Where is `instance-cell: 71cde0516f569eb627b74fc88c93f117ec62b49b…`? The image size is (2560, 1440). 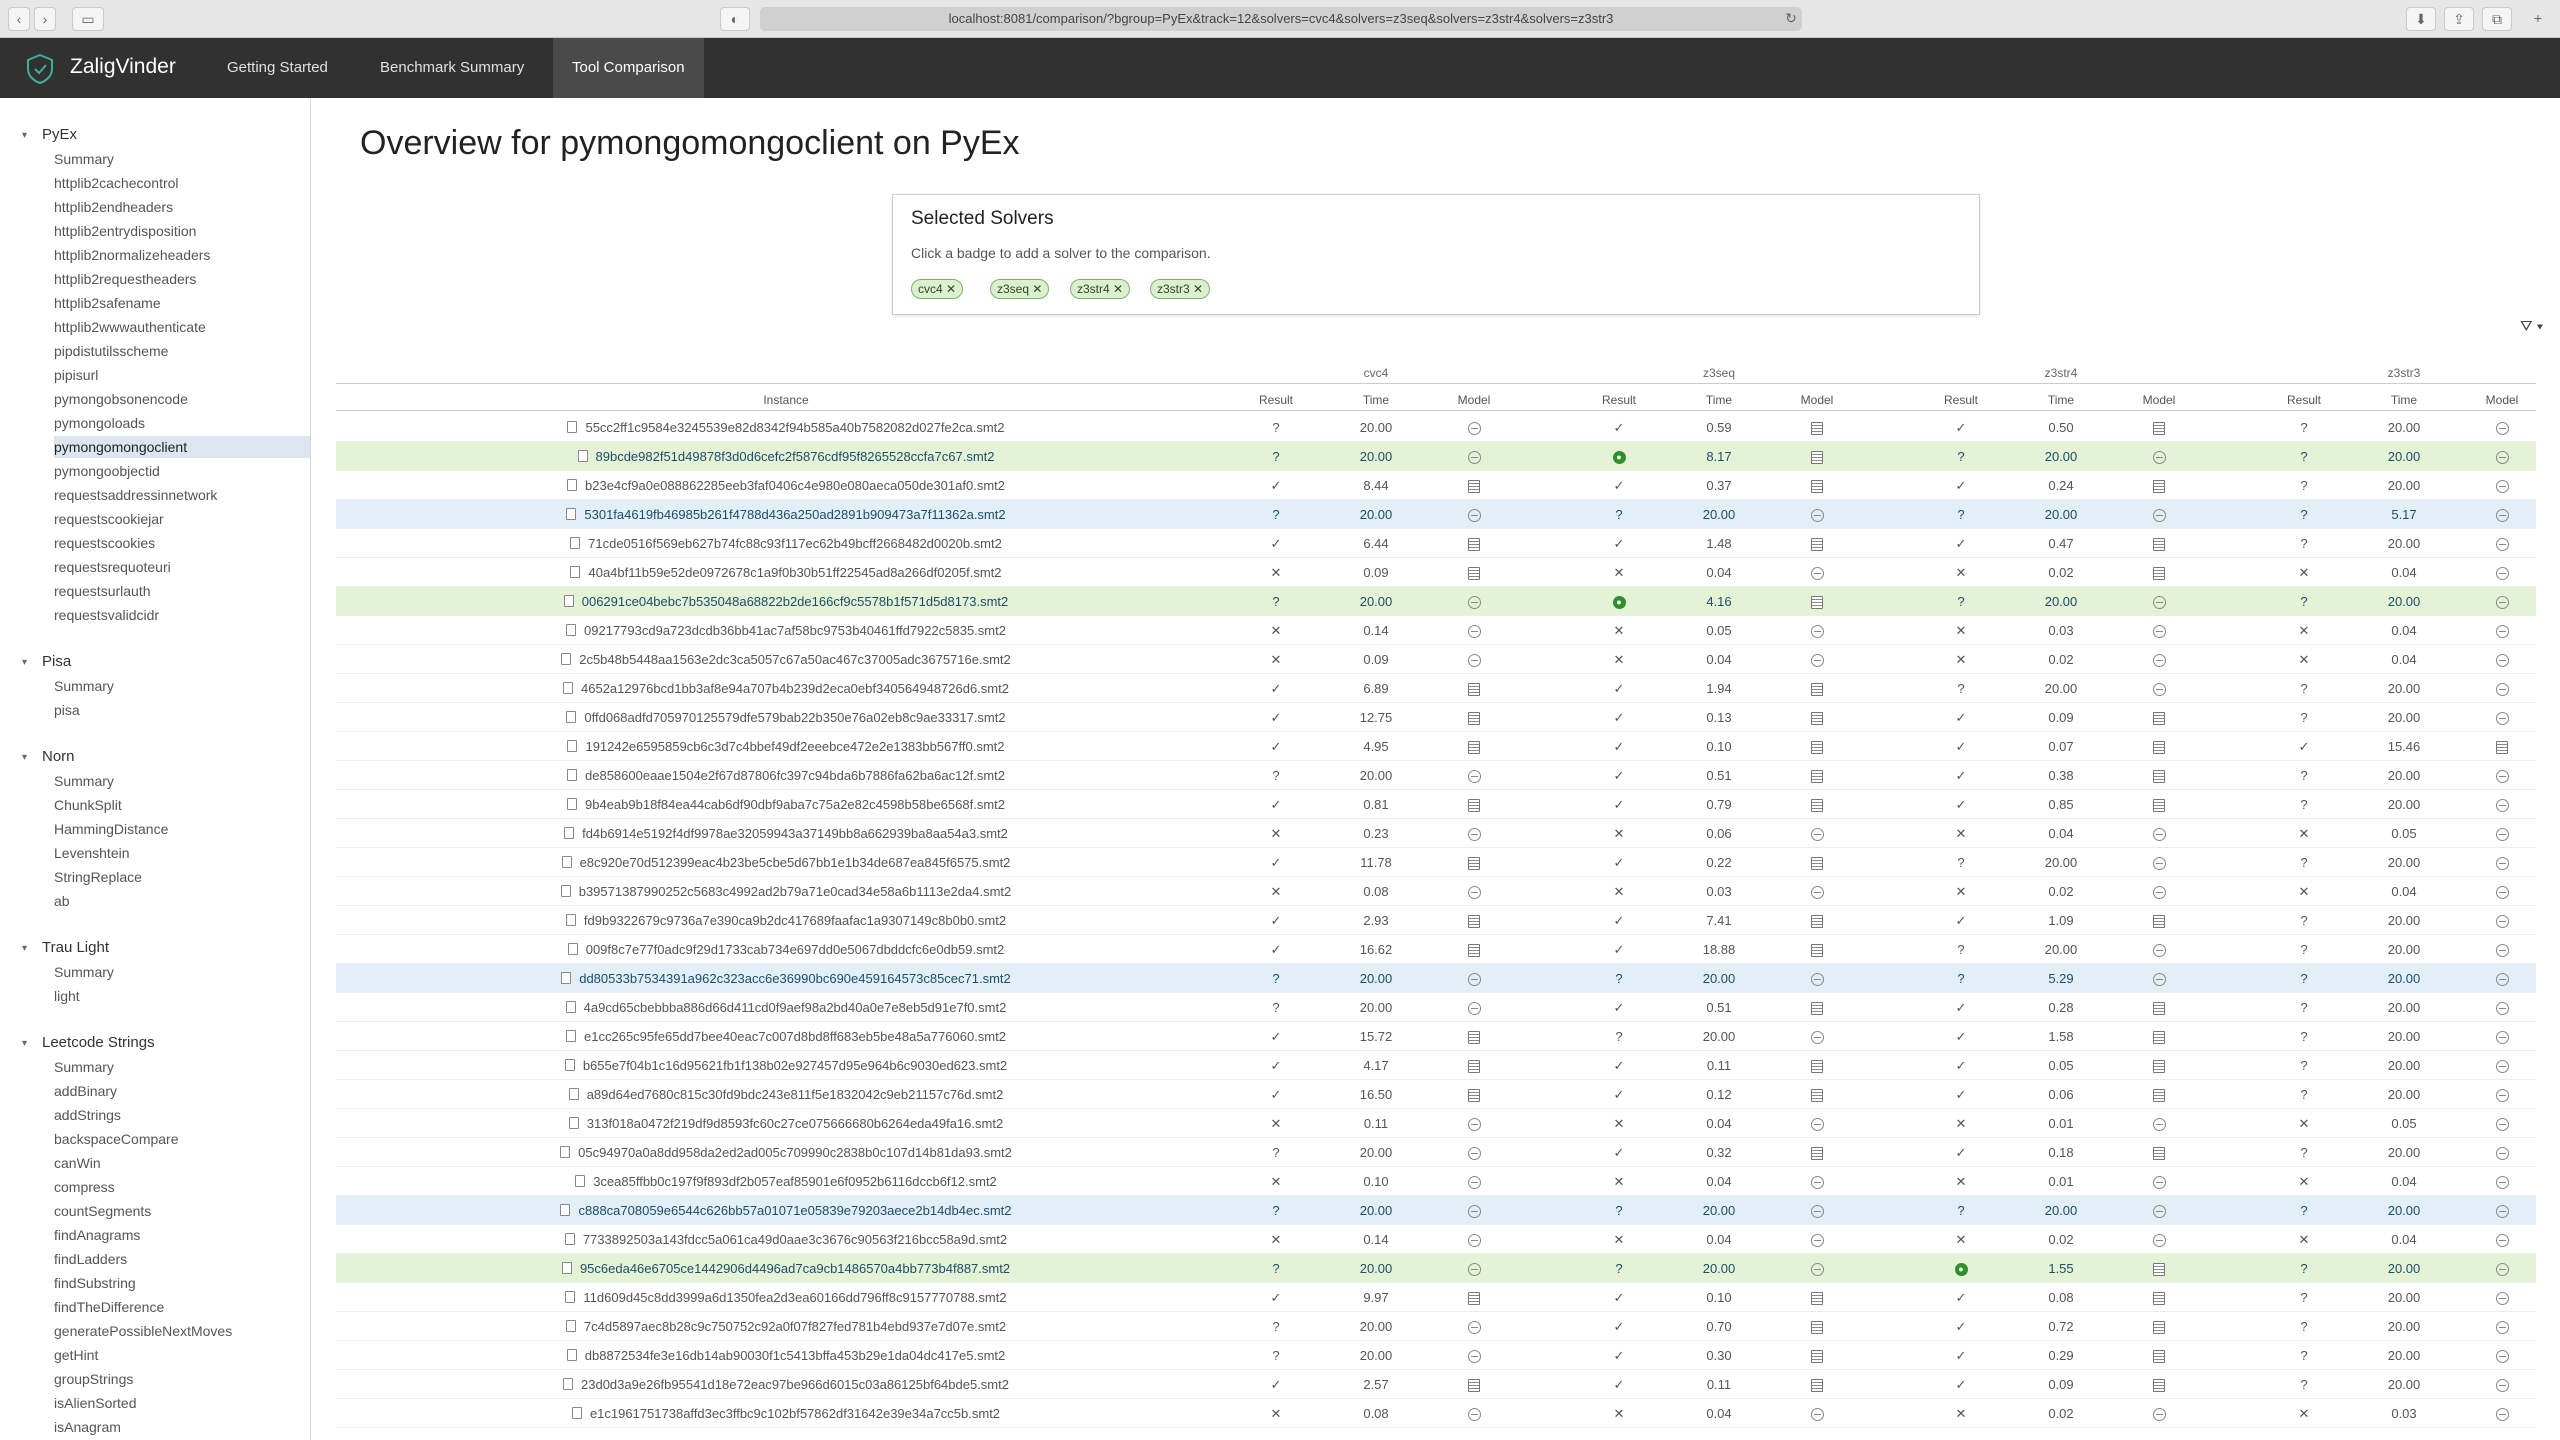 instance-cell: 71cde0516f569eb627b74fc88c93f117ec62b49b… is located at coordinates (786, 543).